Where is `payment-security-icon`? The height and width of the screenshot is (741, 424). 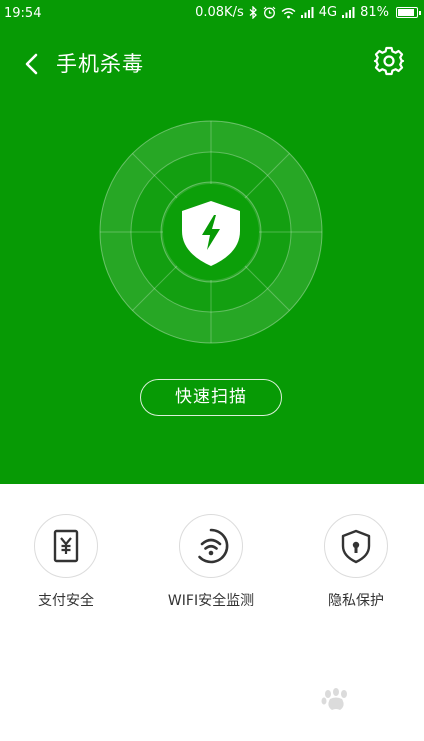
payment-security-icon is located at coordinates (66, 546).